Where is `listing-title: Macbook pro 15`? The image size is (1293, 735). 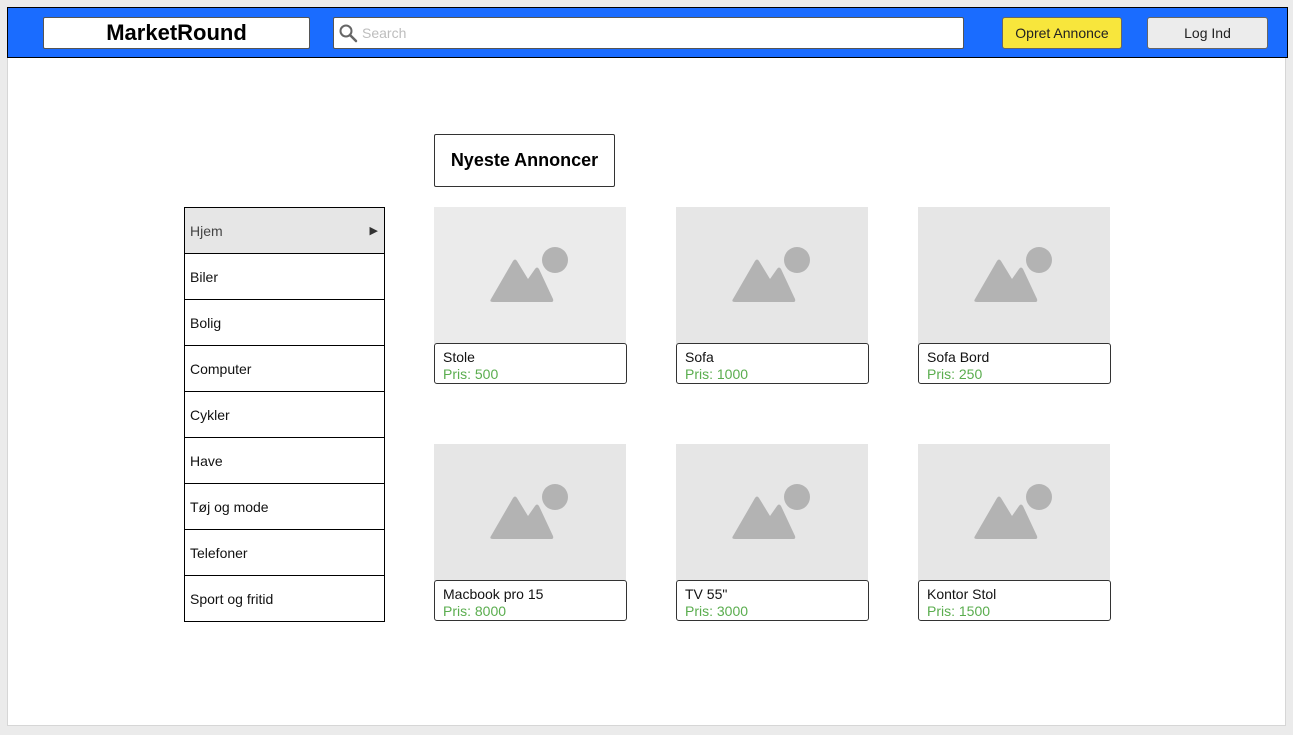
listing-title: Macbook pro 15 is located at coordinates (493, 594).